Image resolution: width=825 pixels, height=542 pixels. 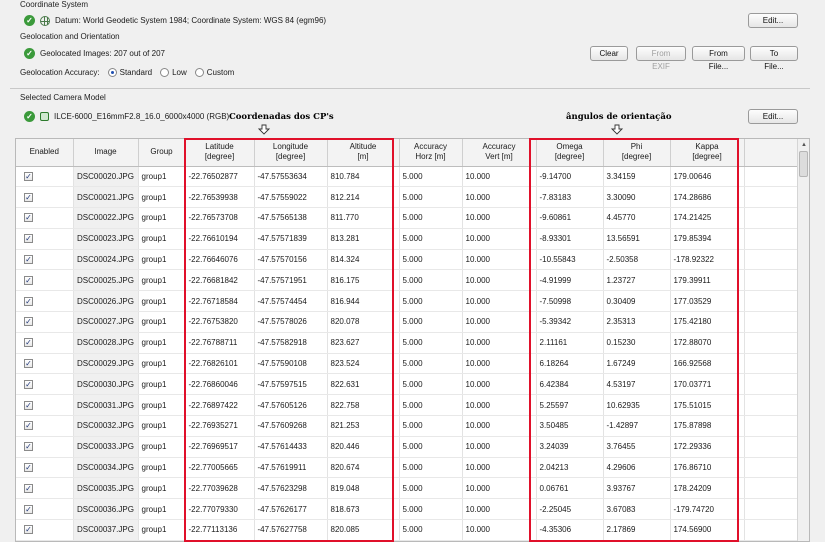 I want to click on image-cell: DSC00034.JPG, so click(x=106, y=468).